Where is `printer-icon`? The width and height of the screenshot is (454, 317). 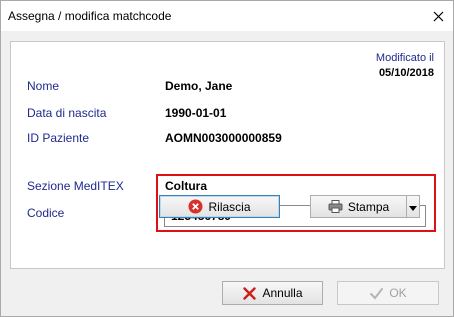 printer-icon is located at coordinates (335, 206).